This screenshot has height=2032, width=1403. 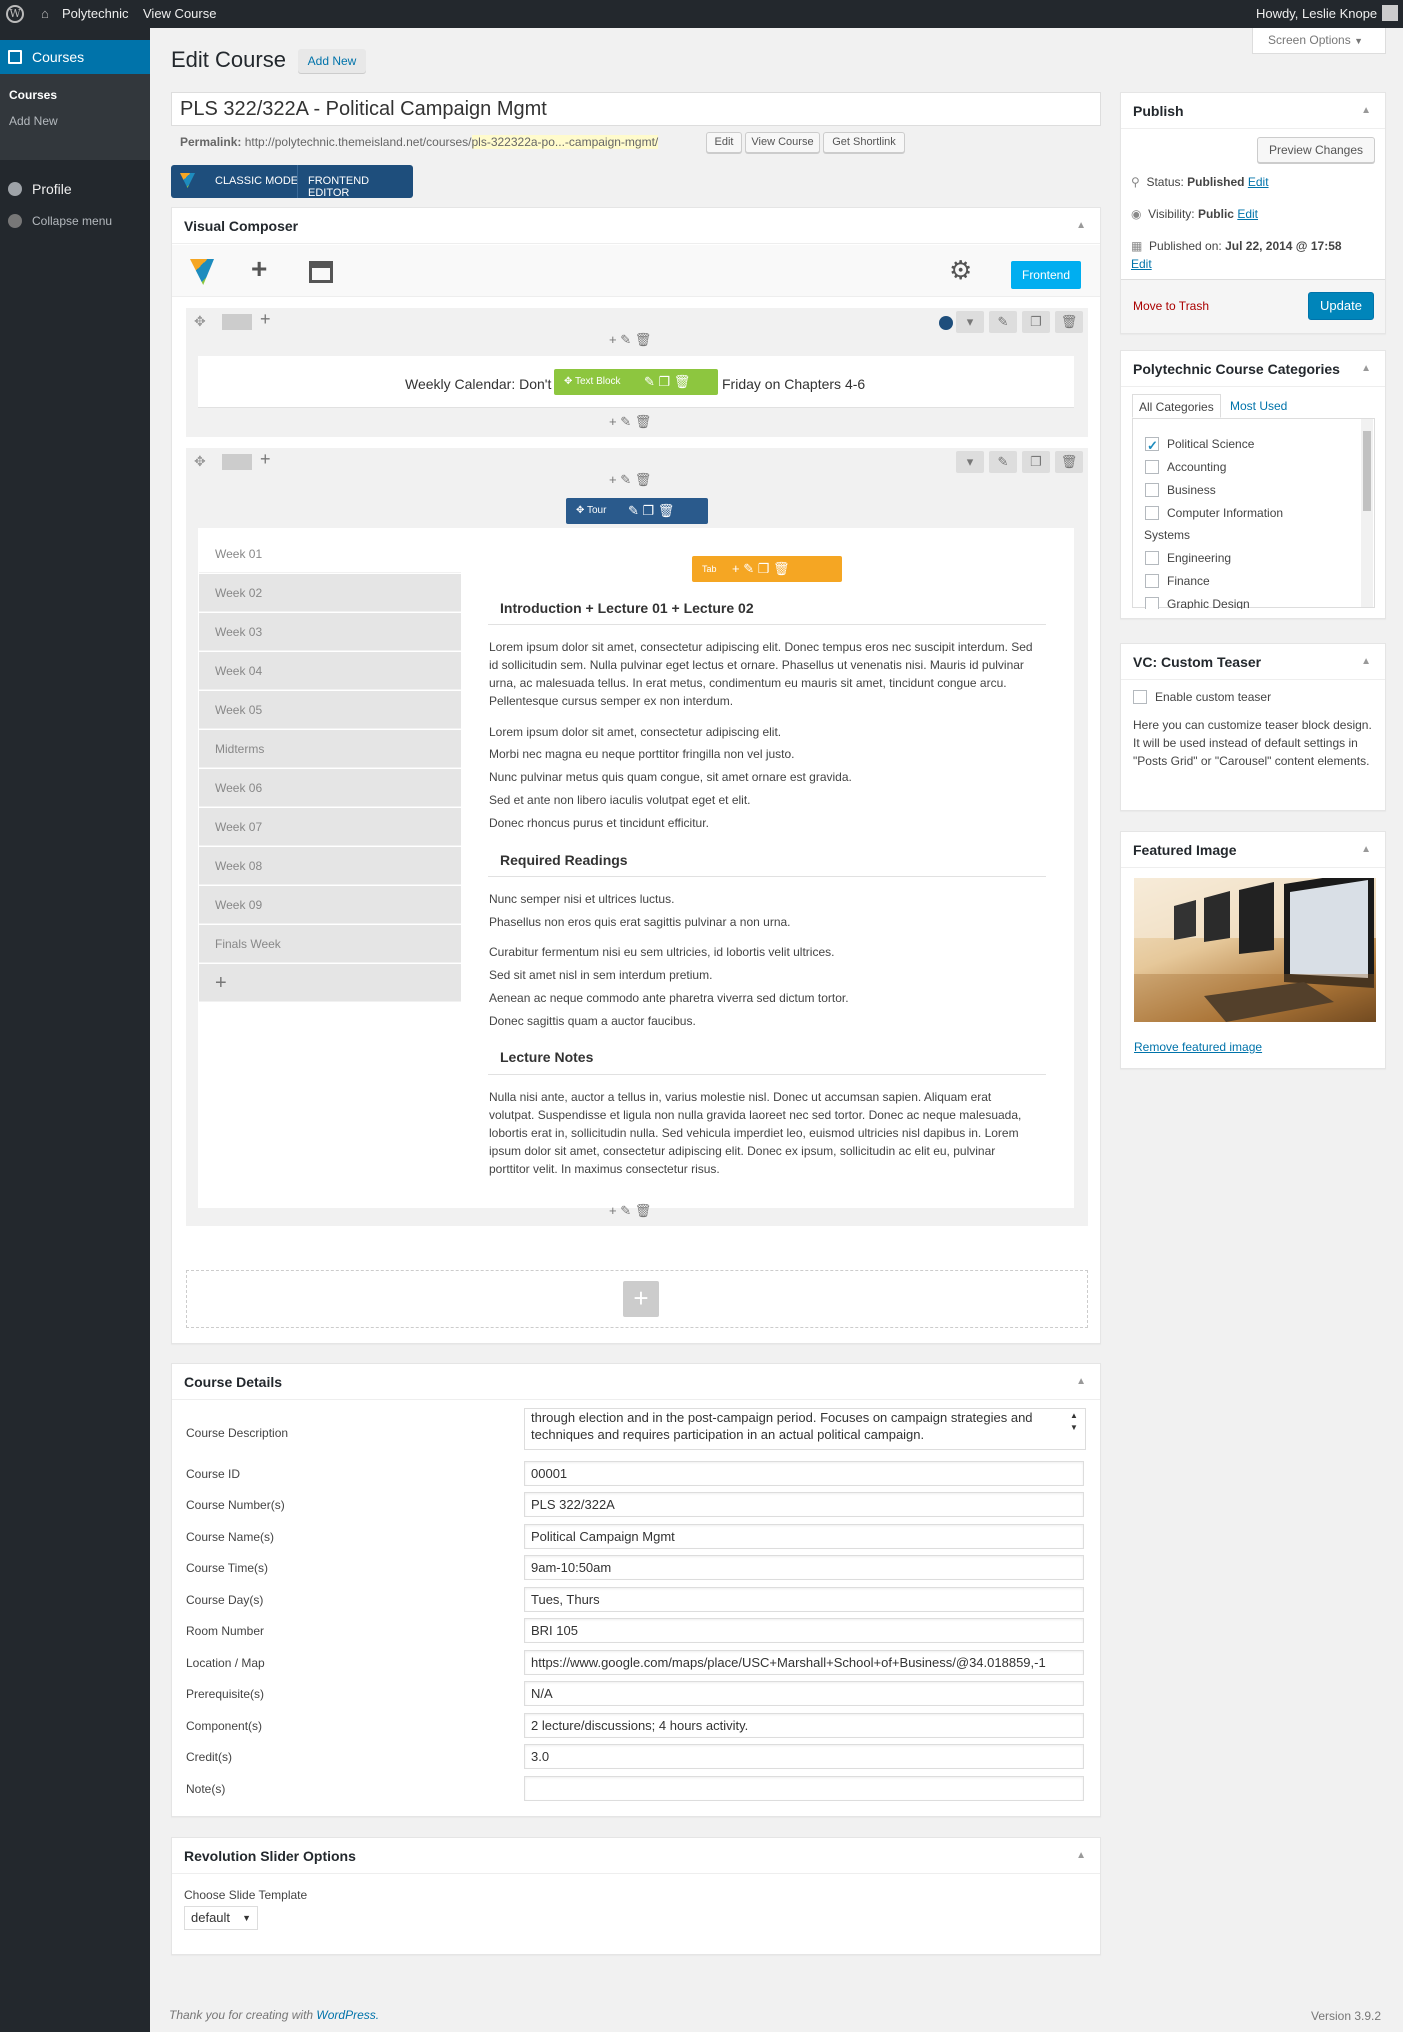 I want to click on frontend-button: Frontend, so click(x=1046, y=275).